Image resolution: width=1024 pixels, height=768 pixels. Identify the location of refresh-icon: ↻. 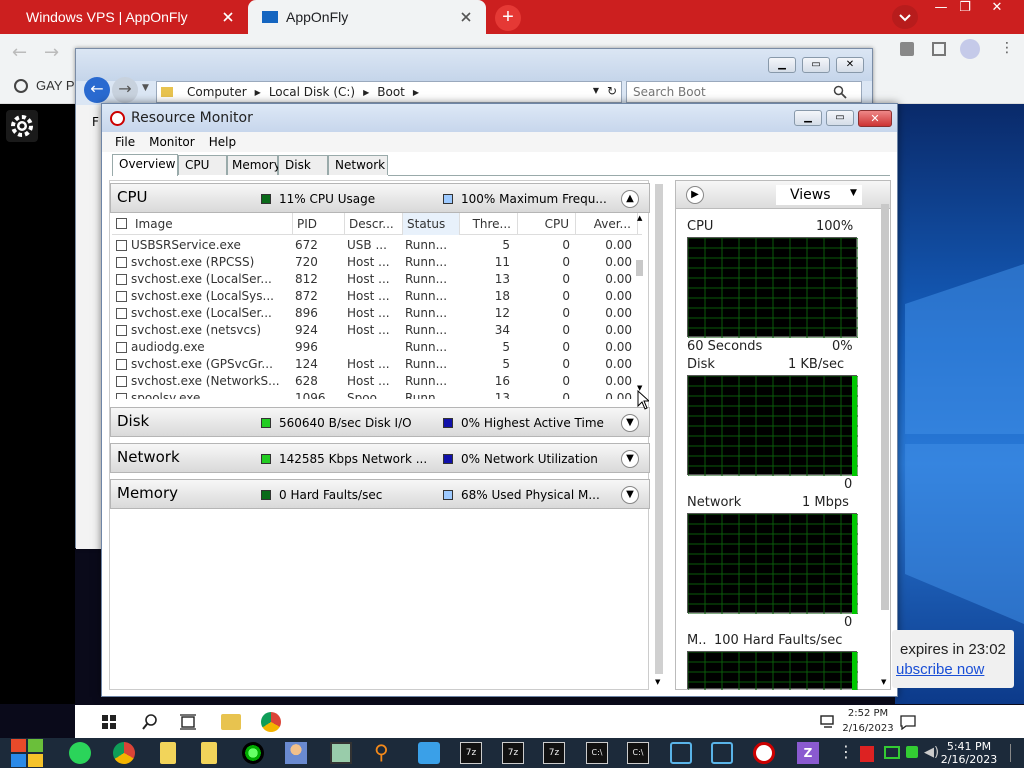
(612, 91).